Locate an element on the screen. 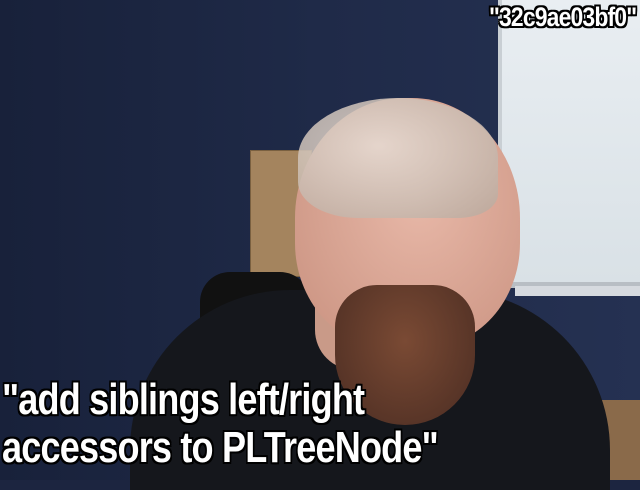 The image size is (640, 490). commit-hash-caption: "32c9ae03bf0" is located at coordinates (562, 17).